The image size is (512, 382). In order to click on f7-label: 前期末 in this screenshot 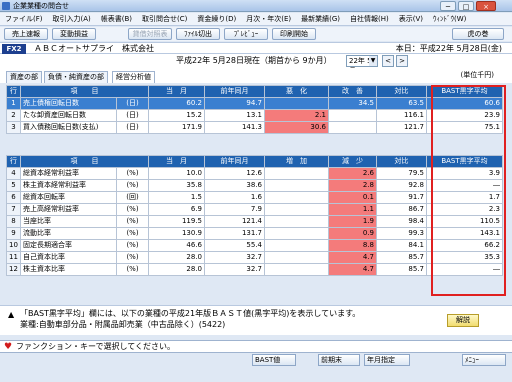, I will do `click(331, 360)`.